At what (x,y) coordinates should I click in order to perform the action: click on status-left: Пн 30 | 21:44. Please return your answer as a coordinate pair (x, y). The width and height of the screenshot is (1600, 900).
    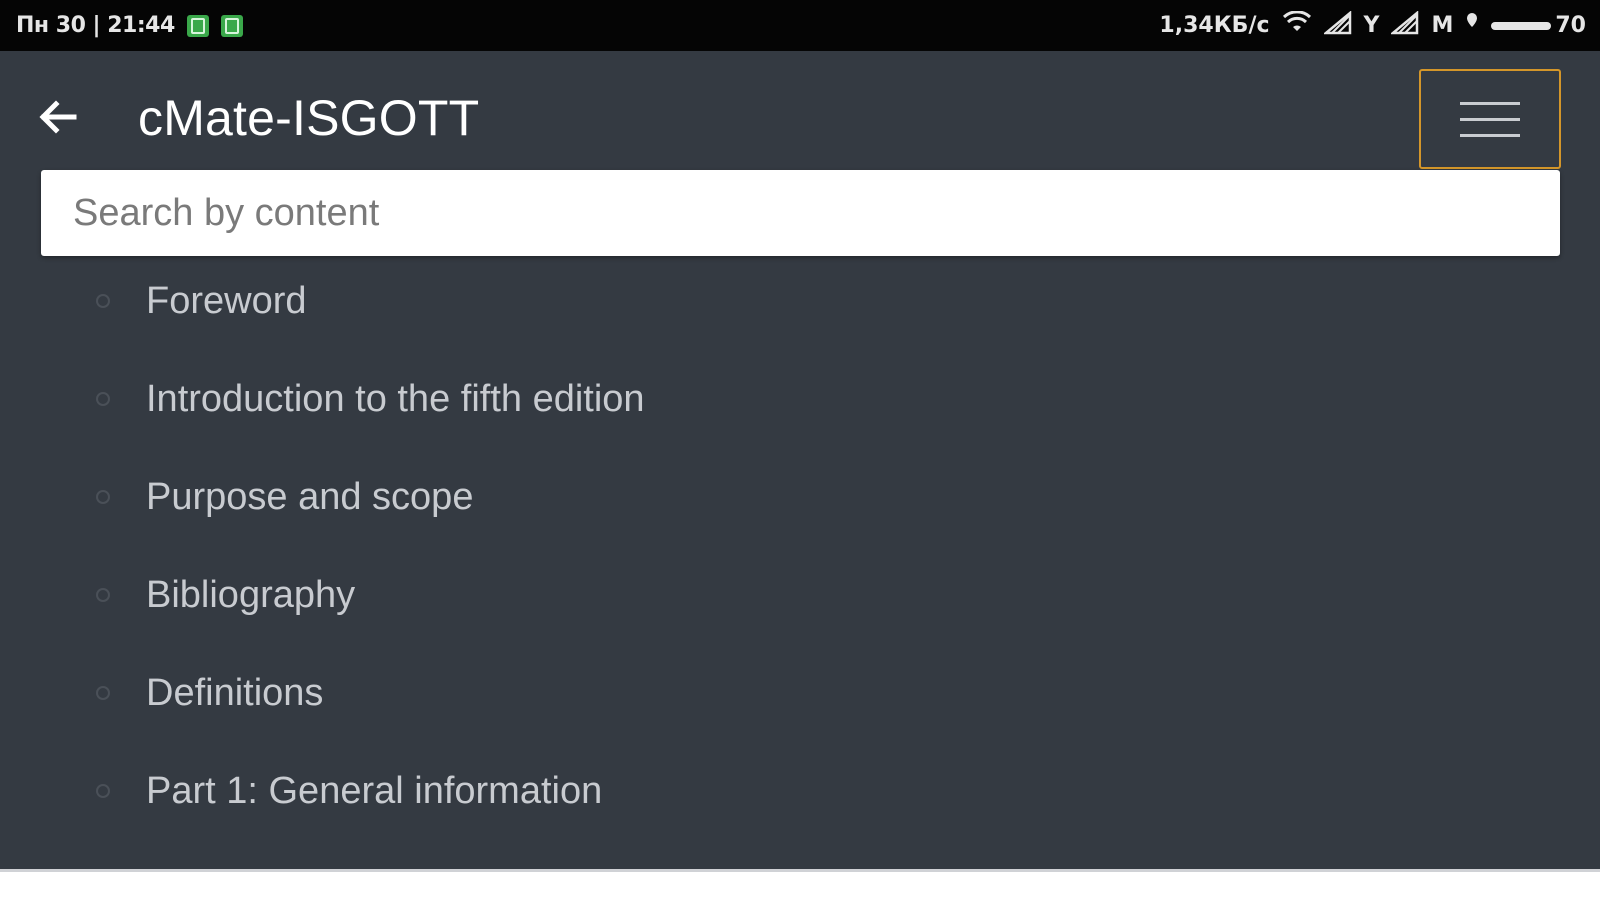
    Looking at the image, I should click on (129, 25).